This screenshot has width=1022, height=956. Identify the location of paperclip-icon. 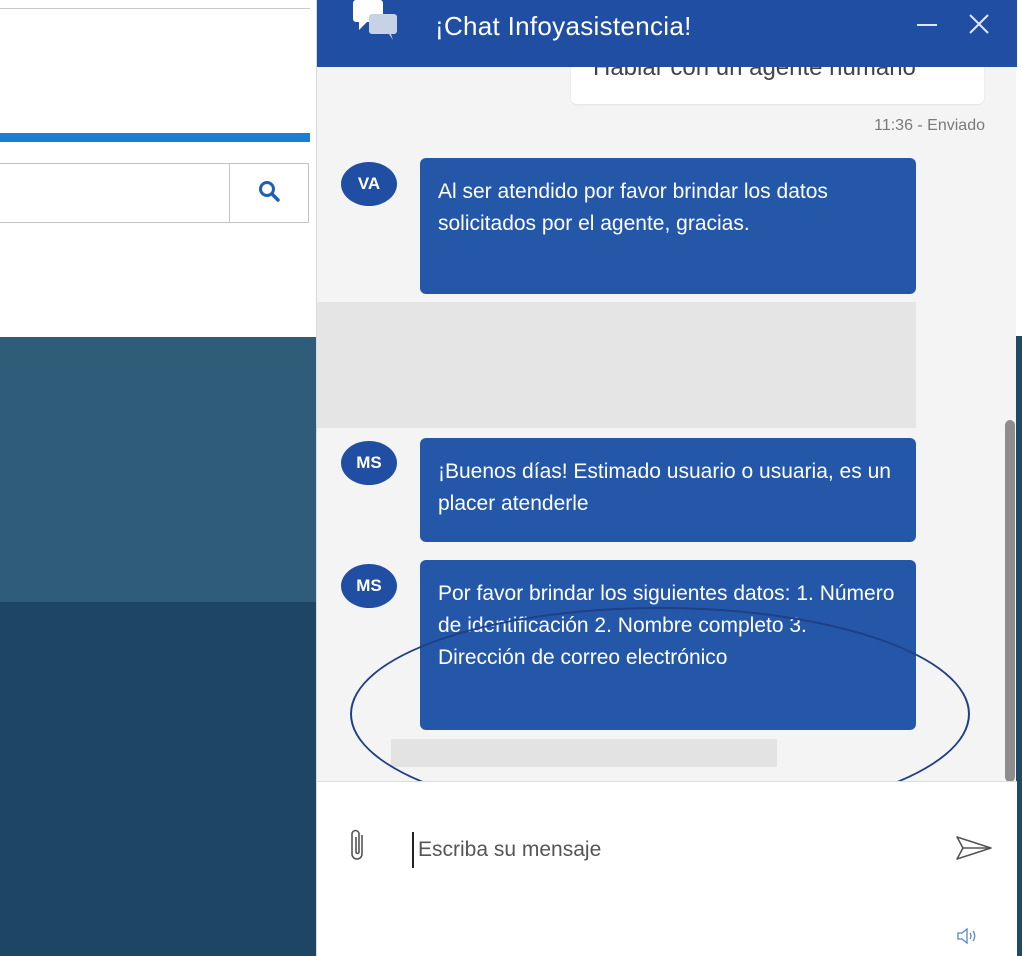
(358, 847).